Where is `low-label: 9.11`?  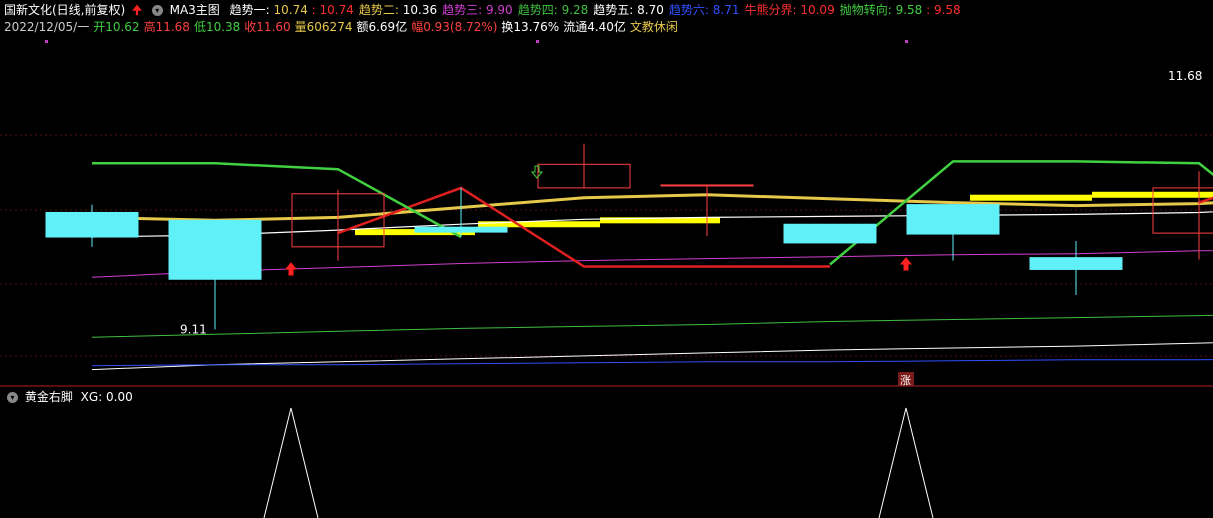 low-label: 9.11 is located at coordinates (193, 329).